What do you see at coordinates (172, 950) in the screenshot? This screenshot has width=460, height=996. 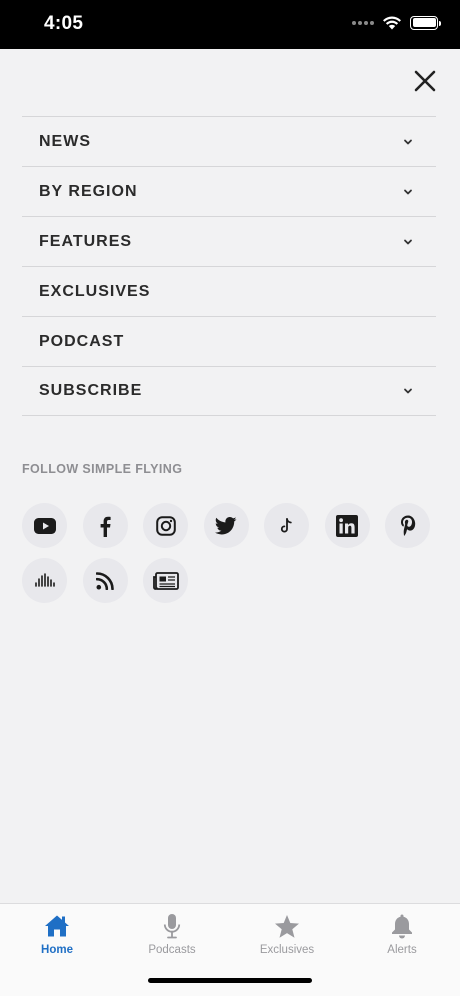 I see `tab-label: Podcasts` at bounding box center [172, 950].